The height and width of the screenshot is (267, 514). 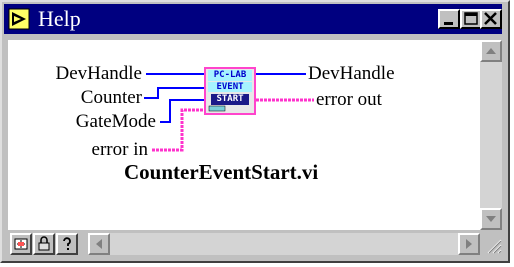 I want to click on maximize-button, so click(x=471, y=19).